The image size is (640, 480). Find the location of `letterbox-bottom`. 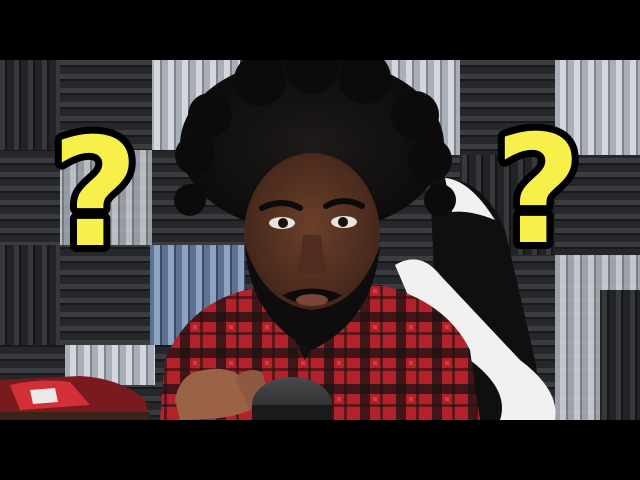

letterbox-bottom is located at coordinates (320, 450).